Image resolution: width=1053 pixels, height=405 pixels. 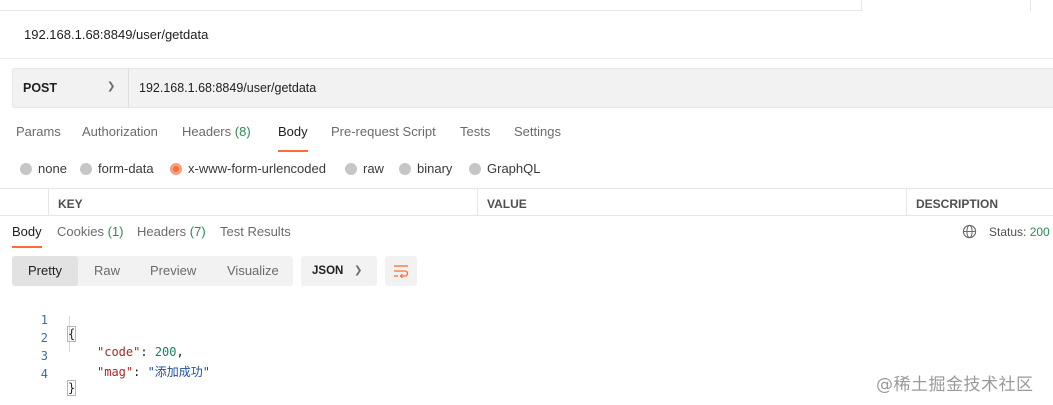 I want to click on radio-raw: raw, so click(x=364, y=168).